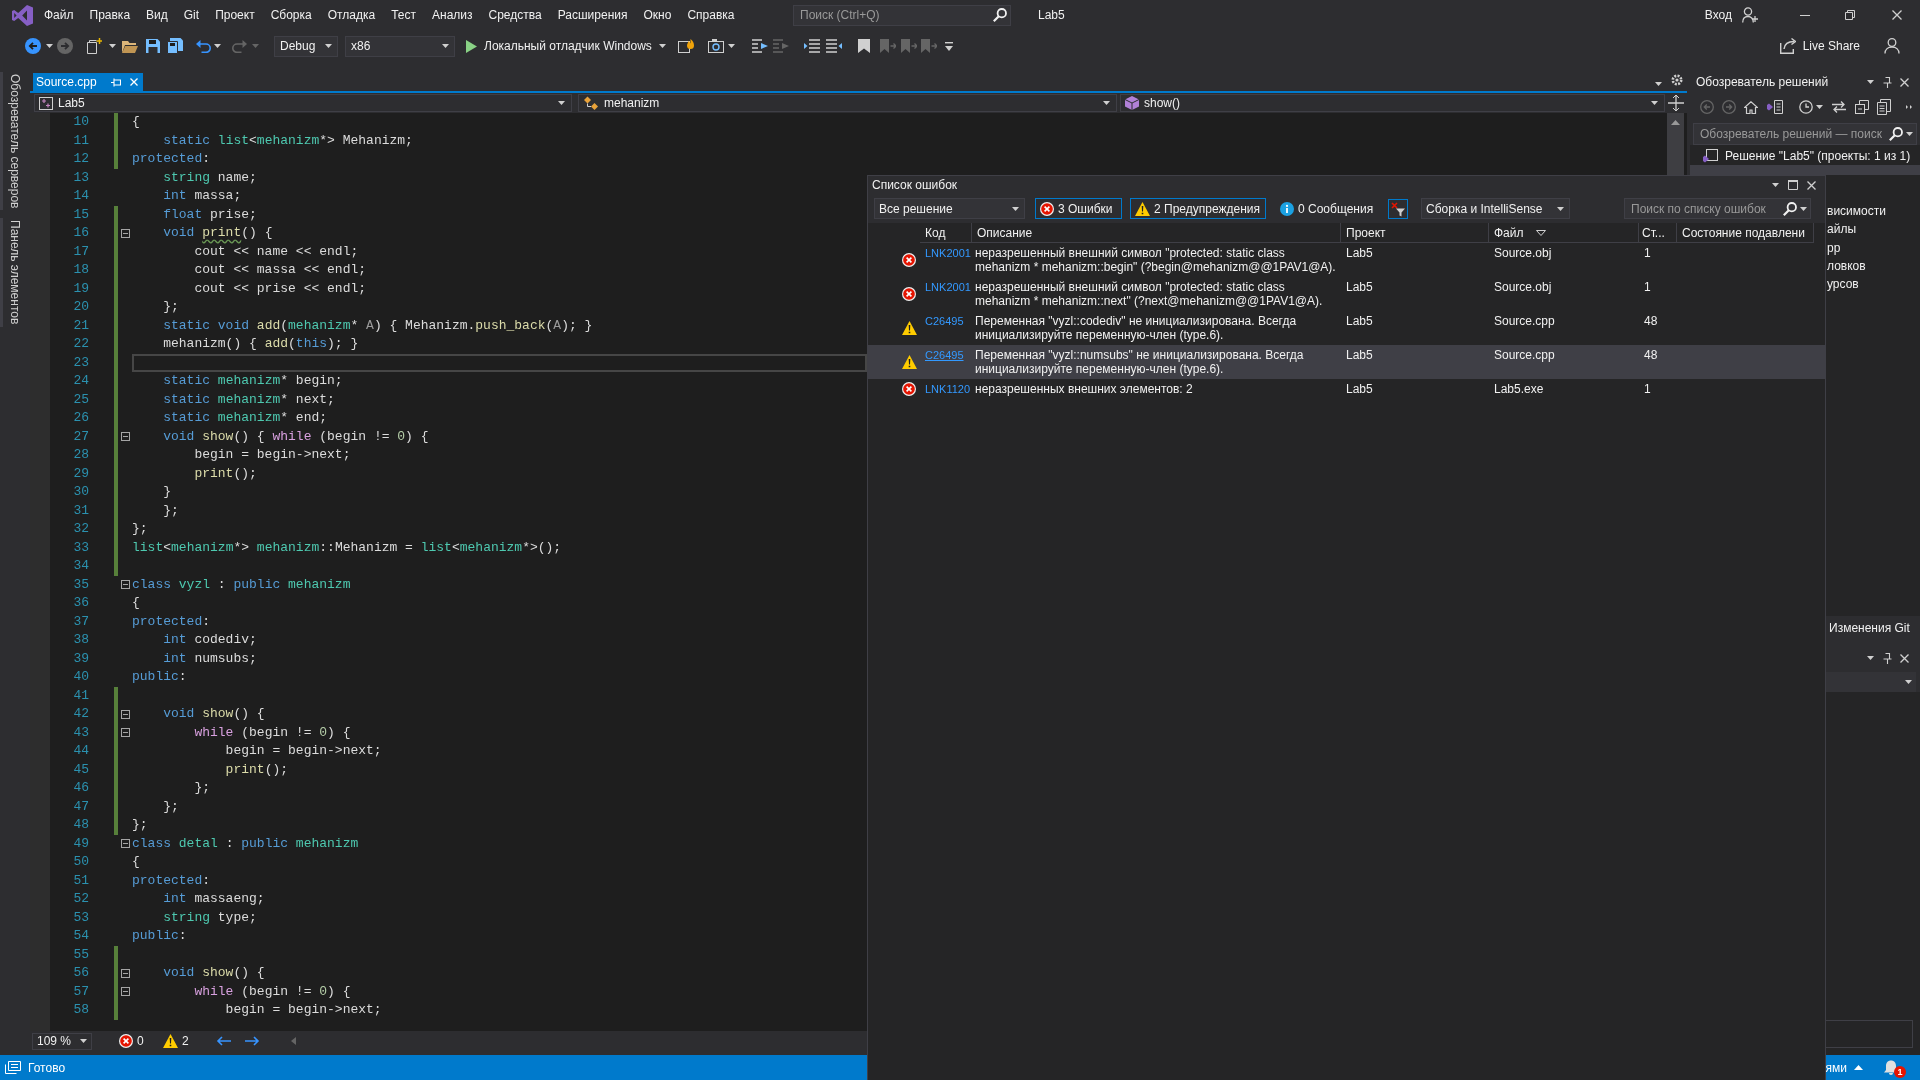 The image size is (1920, 1080). What do you see at coordinates (1836, 1067) in the screenshot?
I see `status-item: ями` at bounding box center [1836, 1067].